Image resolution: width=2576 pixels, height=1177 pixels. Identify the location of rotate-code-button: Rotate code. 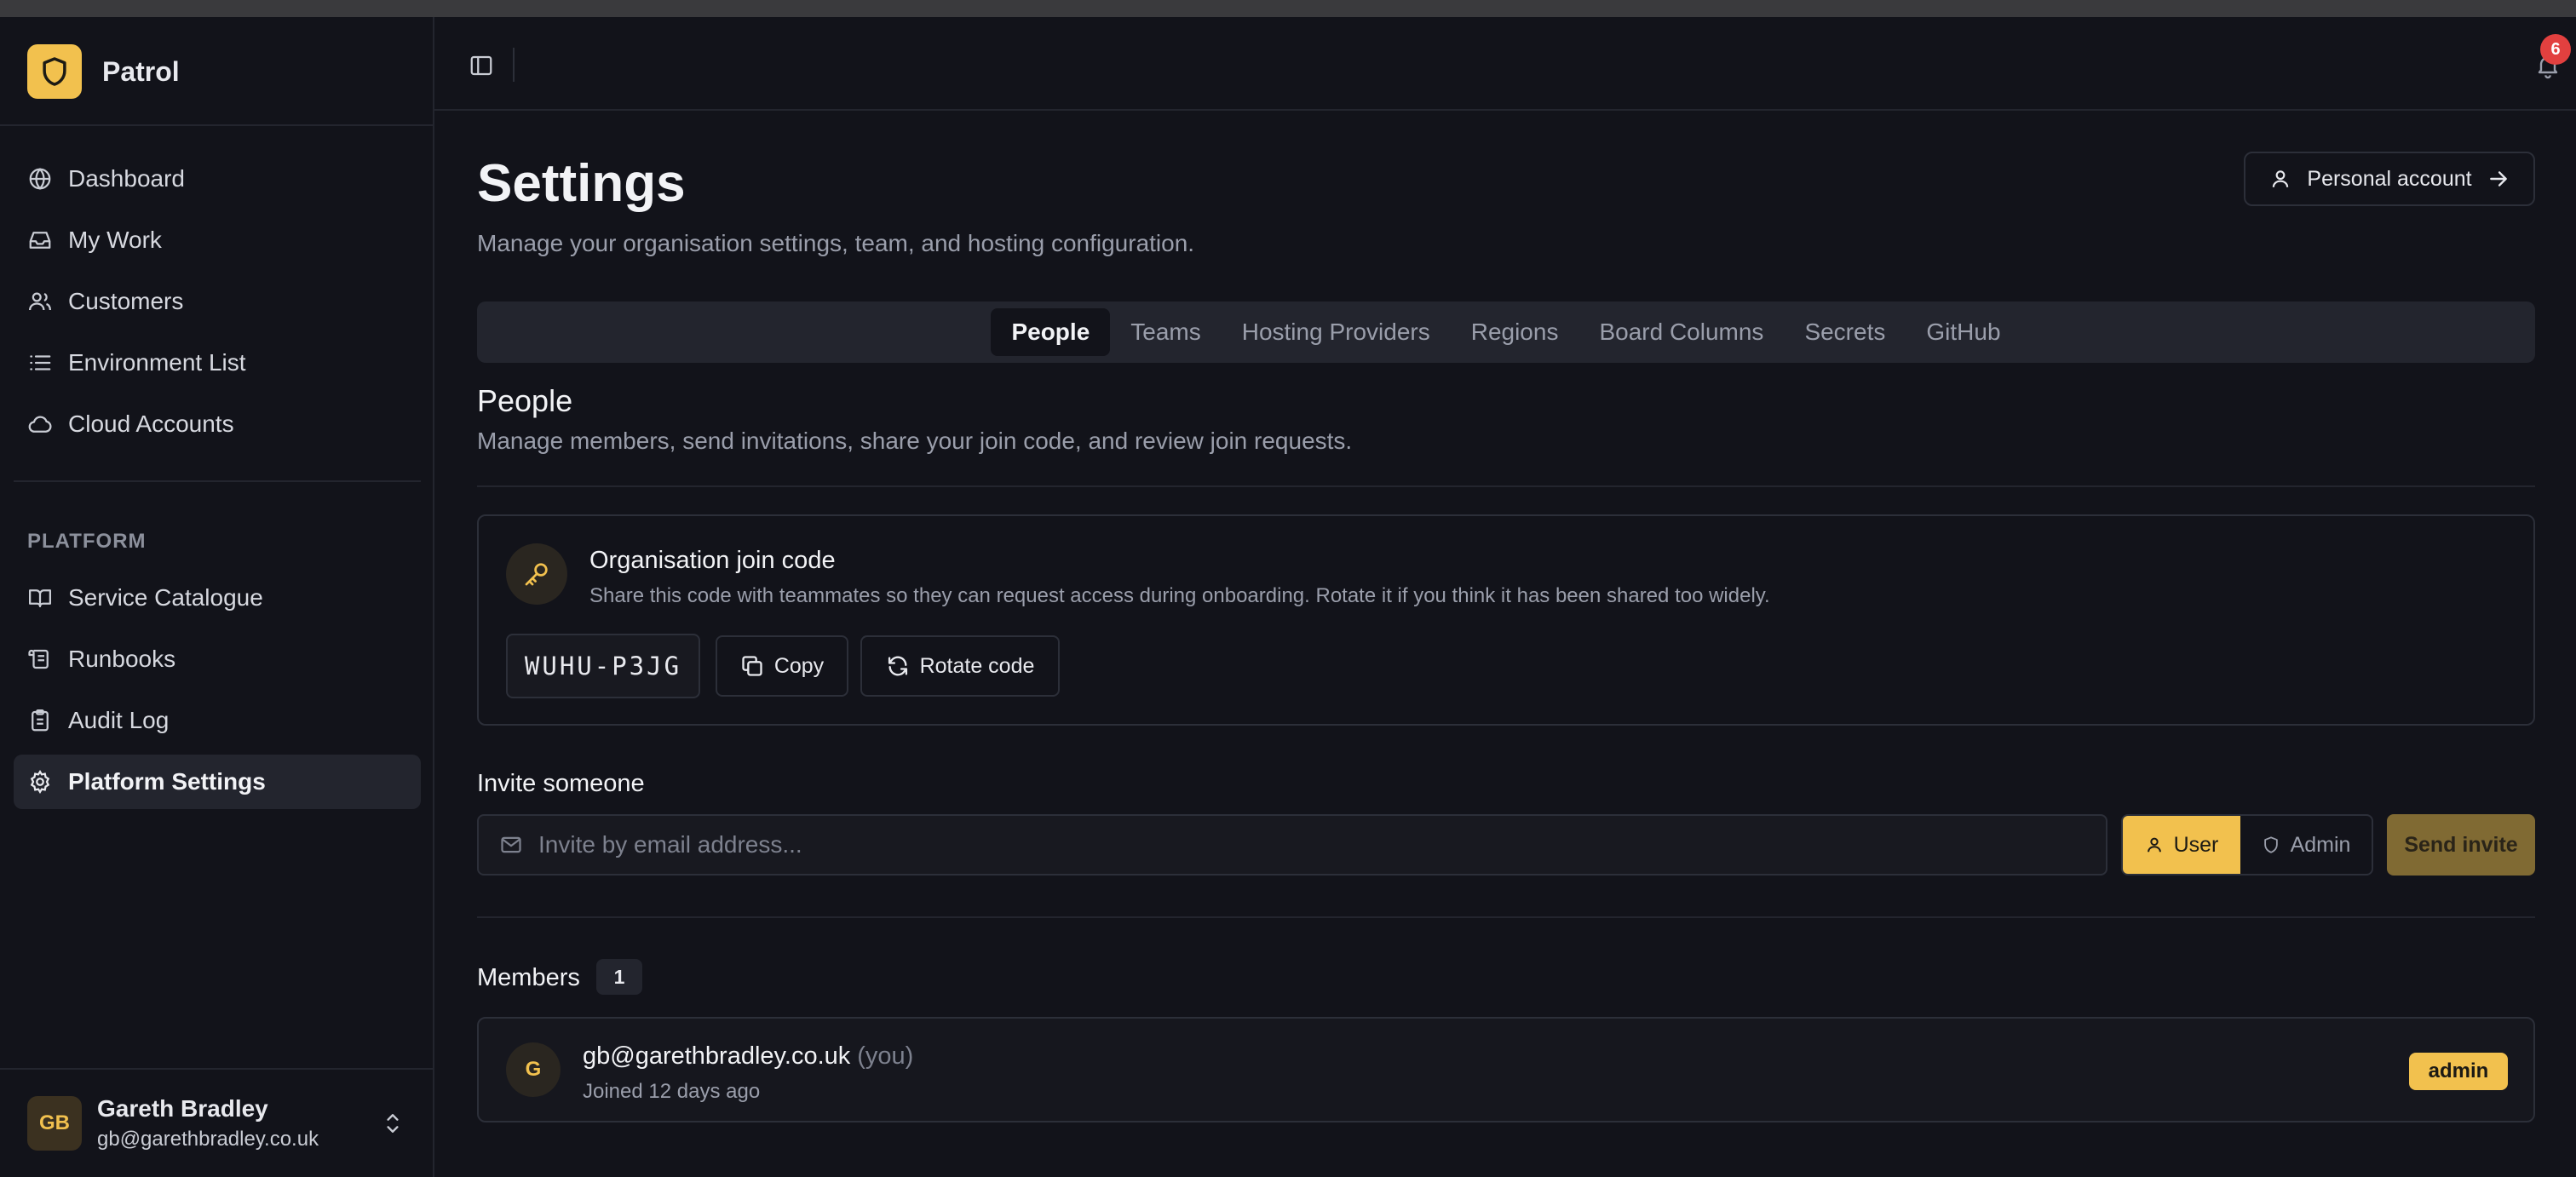
(960, 666).